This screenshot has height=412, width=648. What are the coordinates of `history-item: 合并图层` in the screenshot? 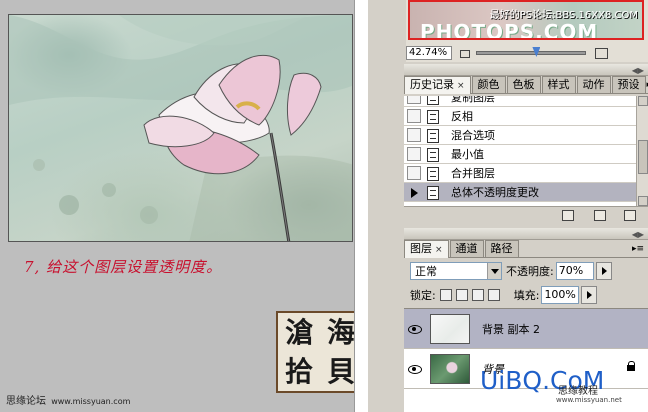 It's located at (520, 173).